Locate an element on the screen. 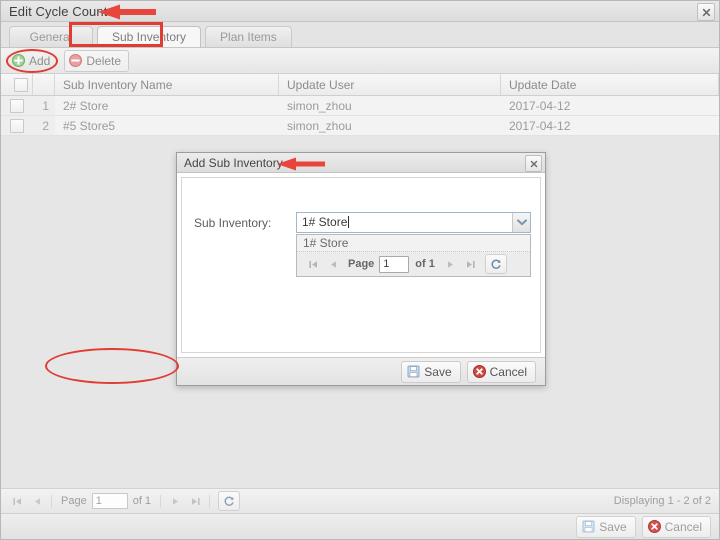  window-close-button is located at coordinates (706, 12).